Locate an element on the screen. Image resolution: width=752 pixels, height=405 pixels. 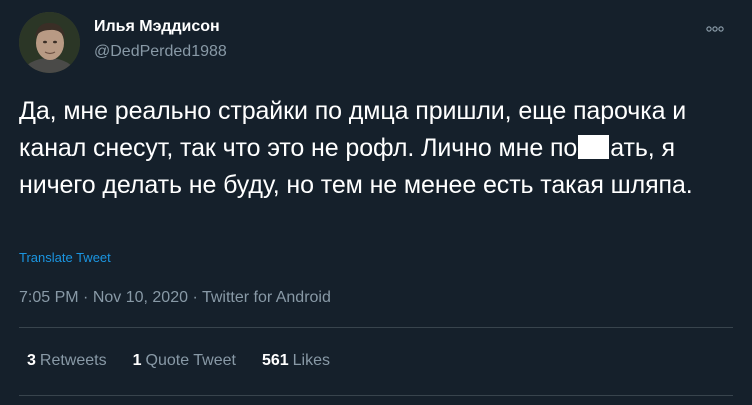
tweet-stats: 3 Retweets 1 Quote Tweet 561 Likes is located at coordinates (191, 361).